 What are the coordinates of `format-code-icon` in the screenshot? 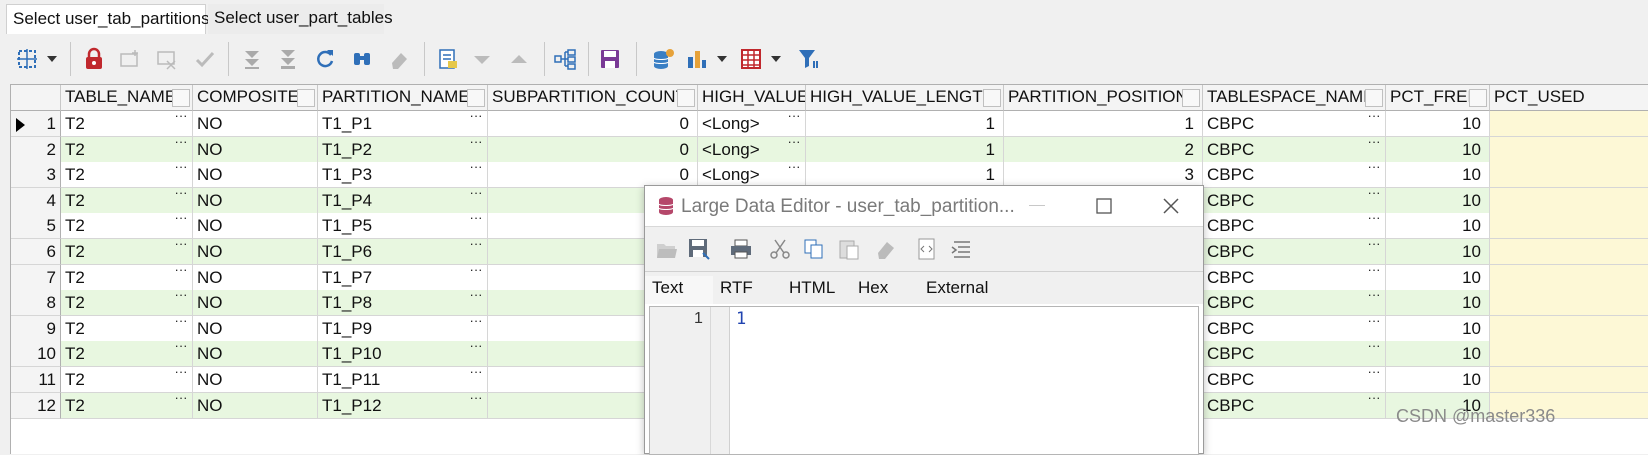 It's located at (927, 251).